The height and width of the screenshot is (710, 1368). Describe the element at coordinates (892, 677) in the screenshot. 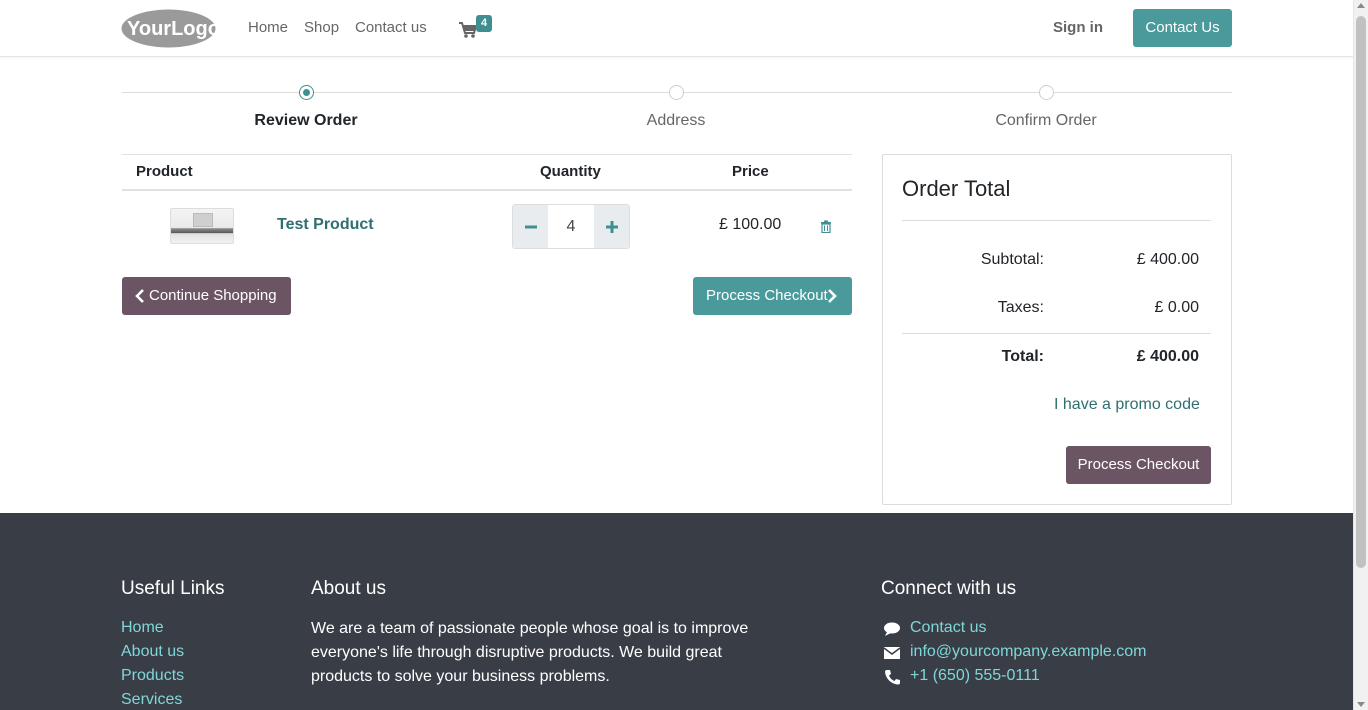

I see `phone-icon` at that location.